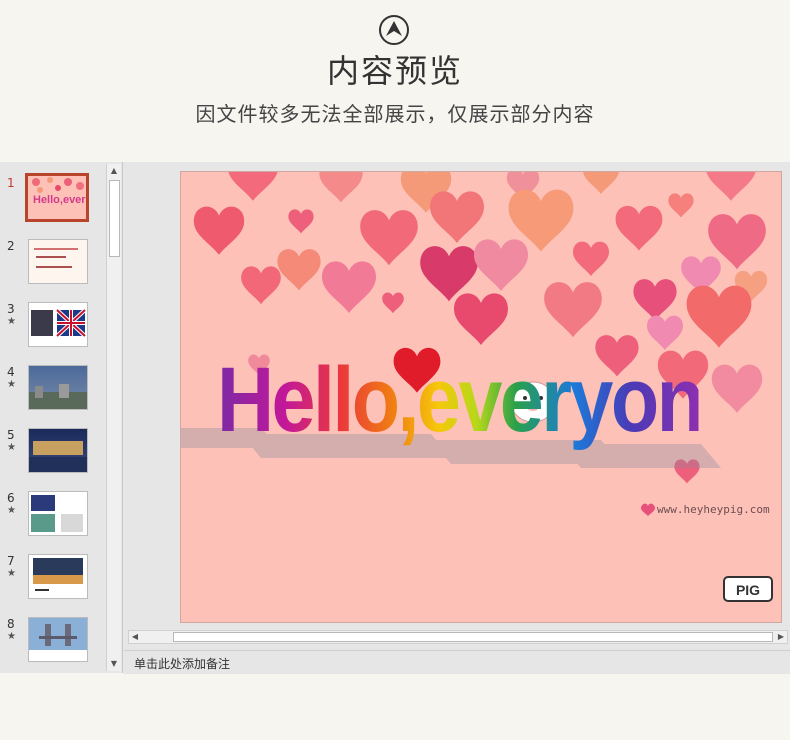 This screenshot has height=740, width=790. I want to click on slide-thumbnail-4: 4 ★, so click(52, 392).